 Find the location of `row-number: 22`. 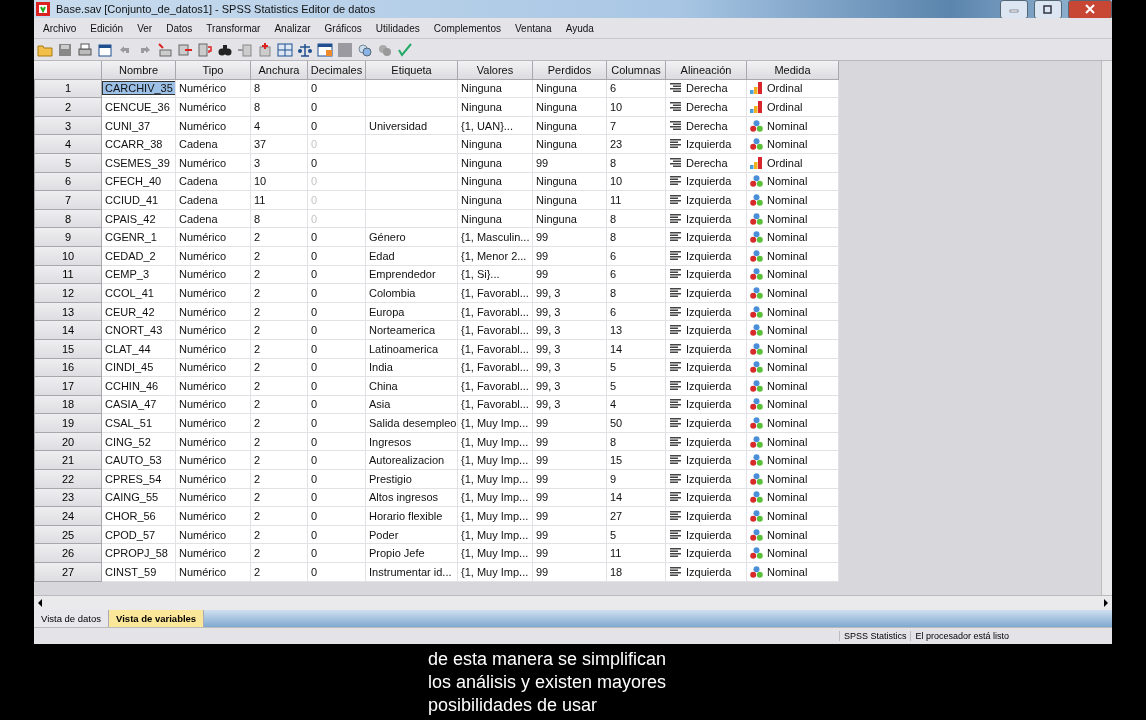

row-number: 22 is located at coordinates (68, 479).